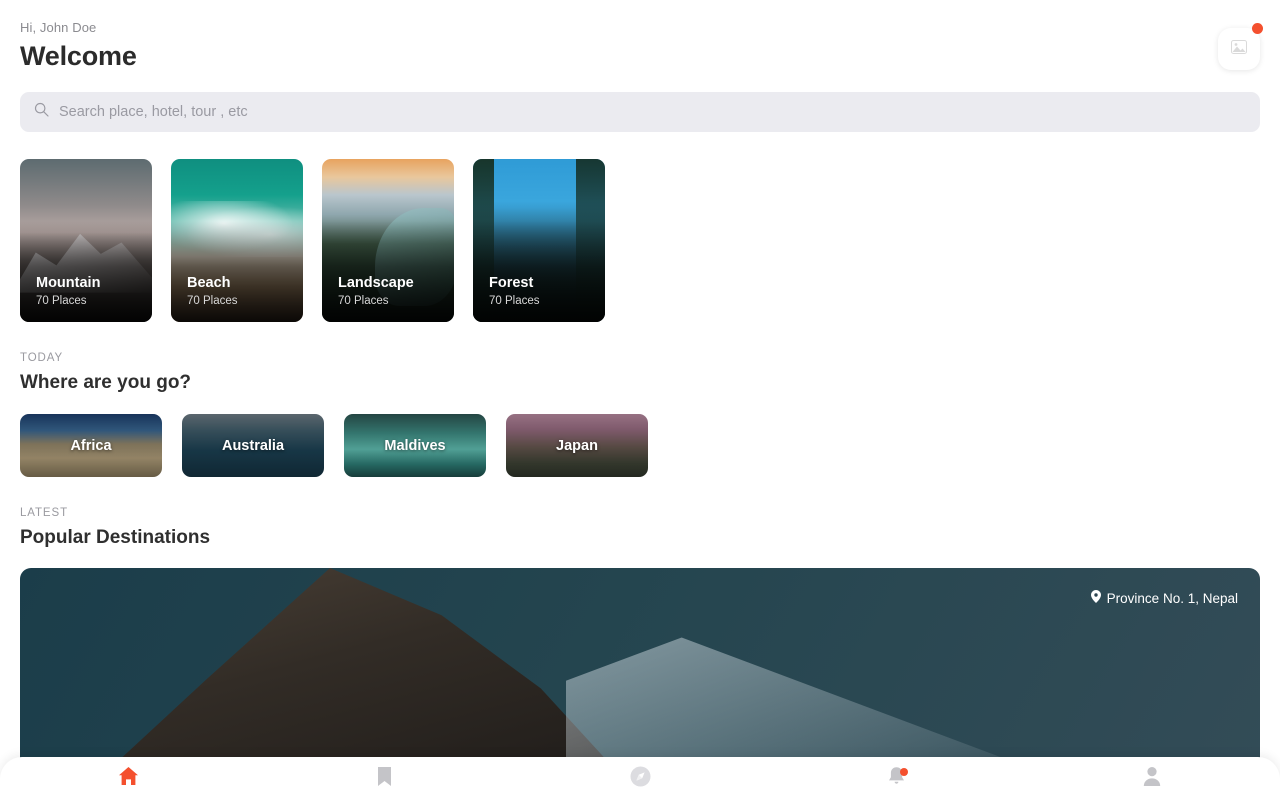 Image resolution: width=1280 pixels, height=800 pixels. Describe the element at coordinates (511, 283) in the screenshot. I see `category-name: Forest` at that location.